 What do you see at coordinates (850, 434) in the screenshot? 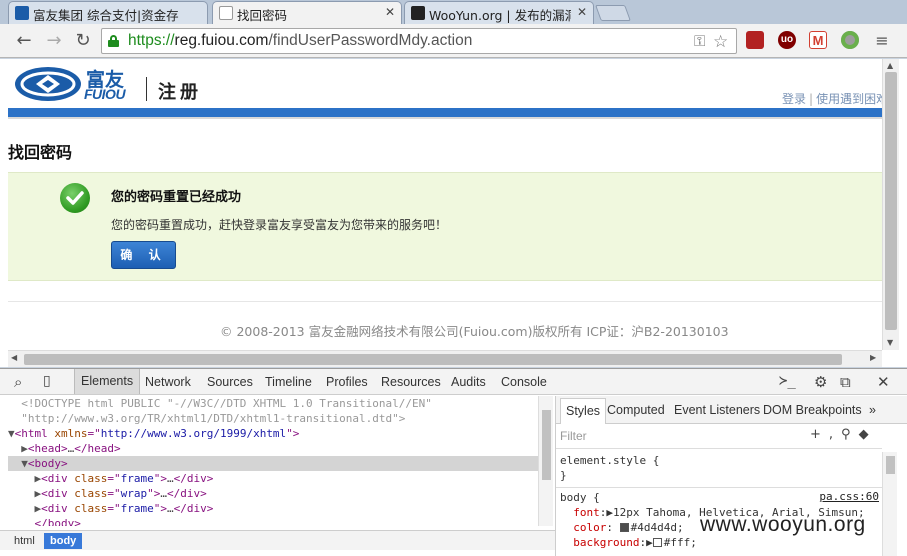
I see `pin-state-icon: ⚲` at bounding box center [850, 434].